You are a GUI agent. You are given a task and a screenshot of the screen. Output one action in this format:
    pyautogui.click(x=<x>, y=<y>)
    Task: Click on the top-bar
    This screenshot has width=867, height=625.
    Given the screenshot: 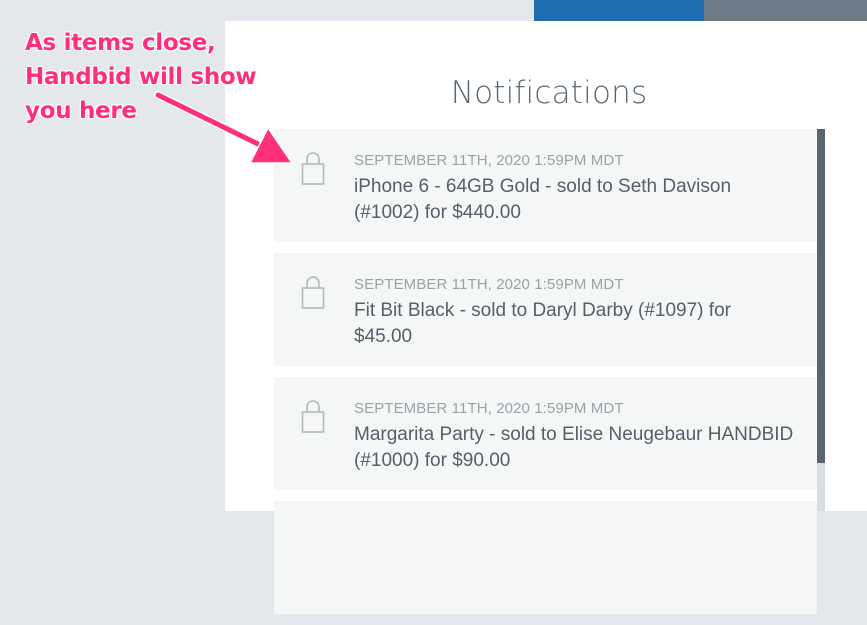 What is the action you would take?
    pyautogui.click(x=267, y=10)
    